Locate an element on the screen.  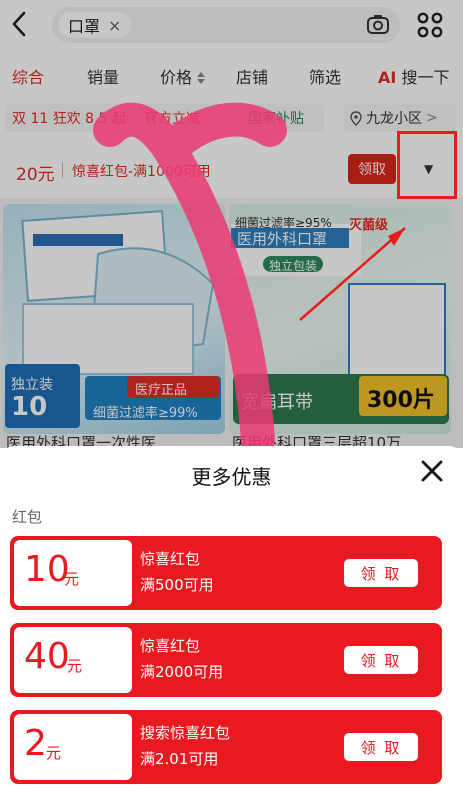
promo-chip-national-subsidy: 国家补贴 is located at coordinates (283, 118).